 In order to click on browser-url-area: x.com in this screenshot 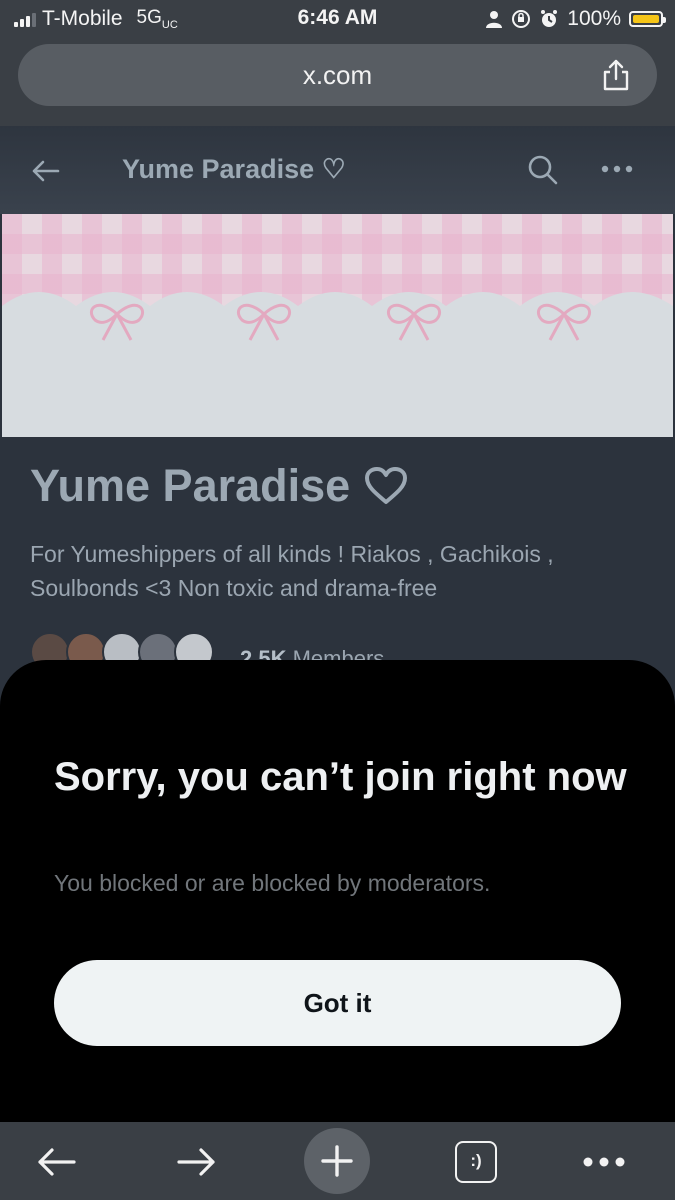, I will do `click(337, 82)`.